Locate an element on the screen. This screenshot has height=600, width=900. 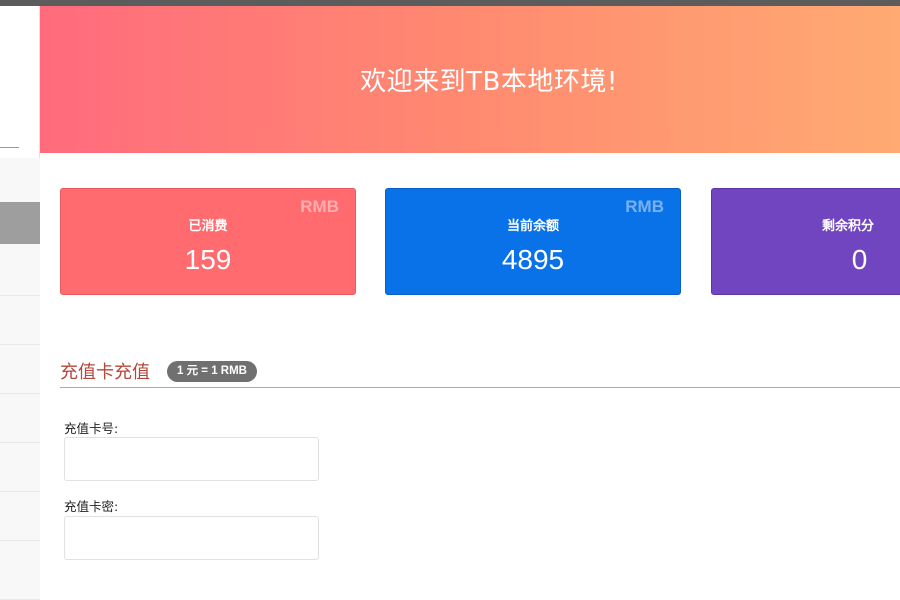
card-number-input is located at coordinates (191, 459).